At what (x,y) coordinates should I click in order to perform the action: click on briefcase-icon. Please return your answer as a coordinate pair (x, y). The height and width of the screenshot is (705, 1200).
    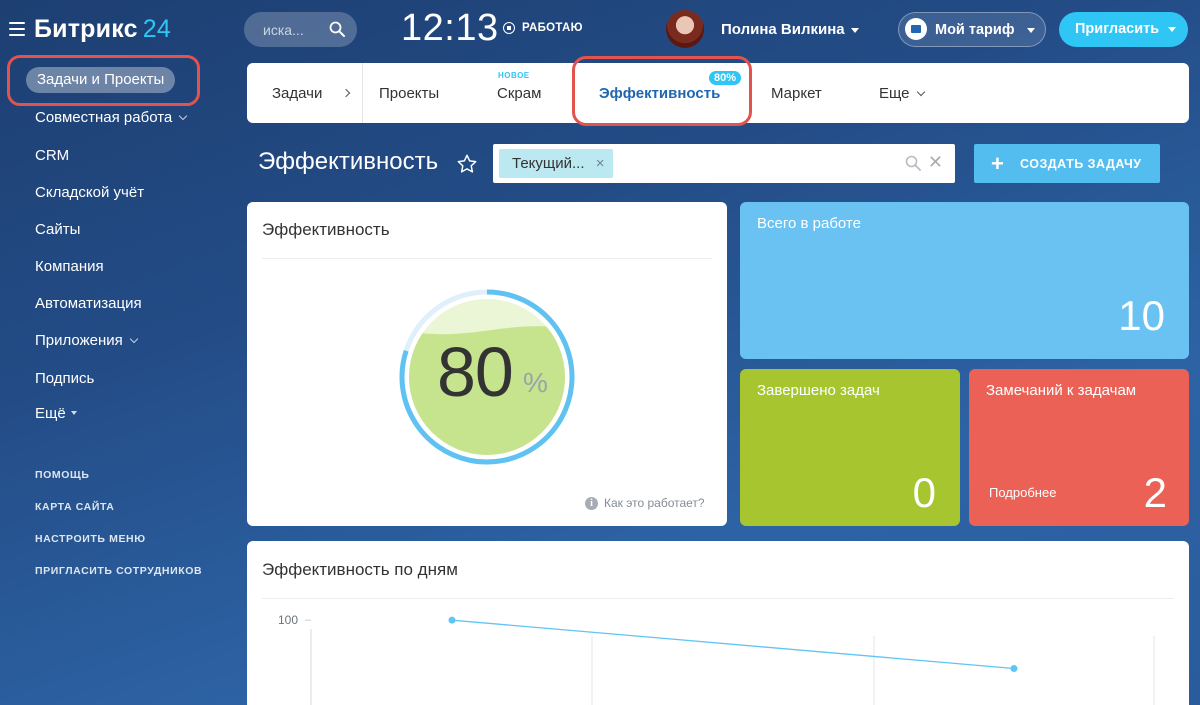
    Looking at the image, I should click on (916, 29).